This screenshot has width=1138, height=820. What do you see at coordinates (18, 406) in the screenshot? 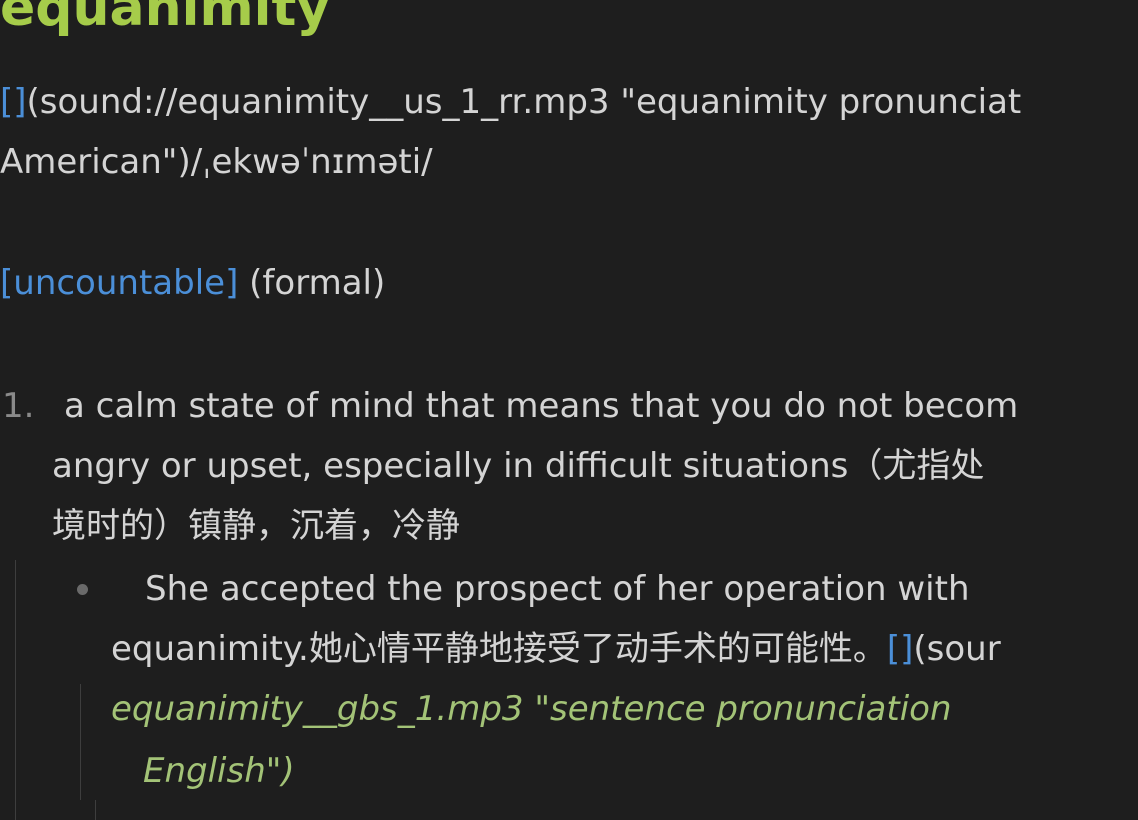
I see `definition-number: 1.` at bounding box center [18, 406].